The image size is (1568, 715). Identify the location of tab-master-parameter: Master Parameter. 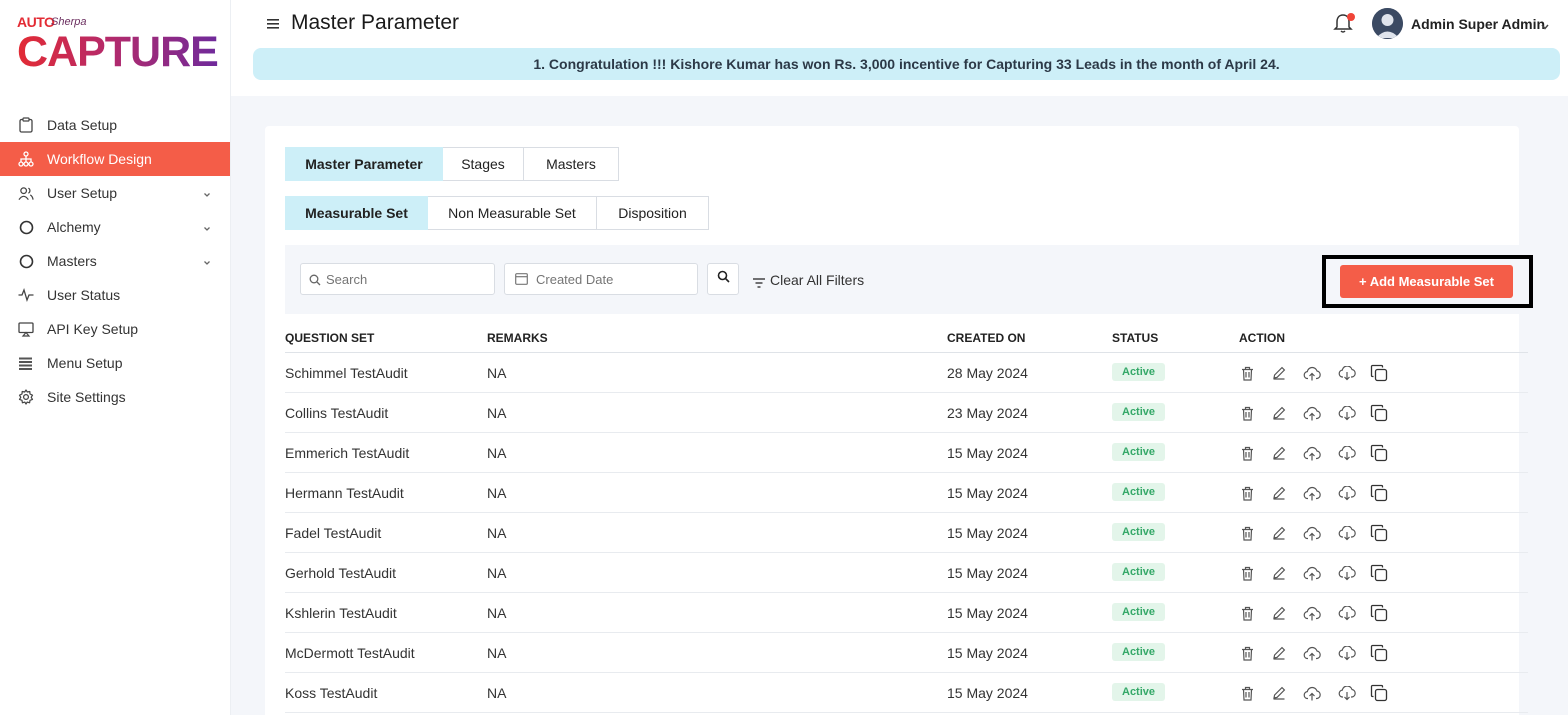
(364, 164).